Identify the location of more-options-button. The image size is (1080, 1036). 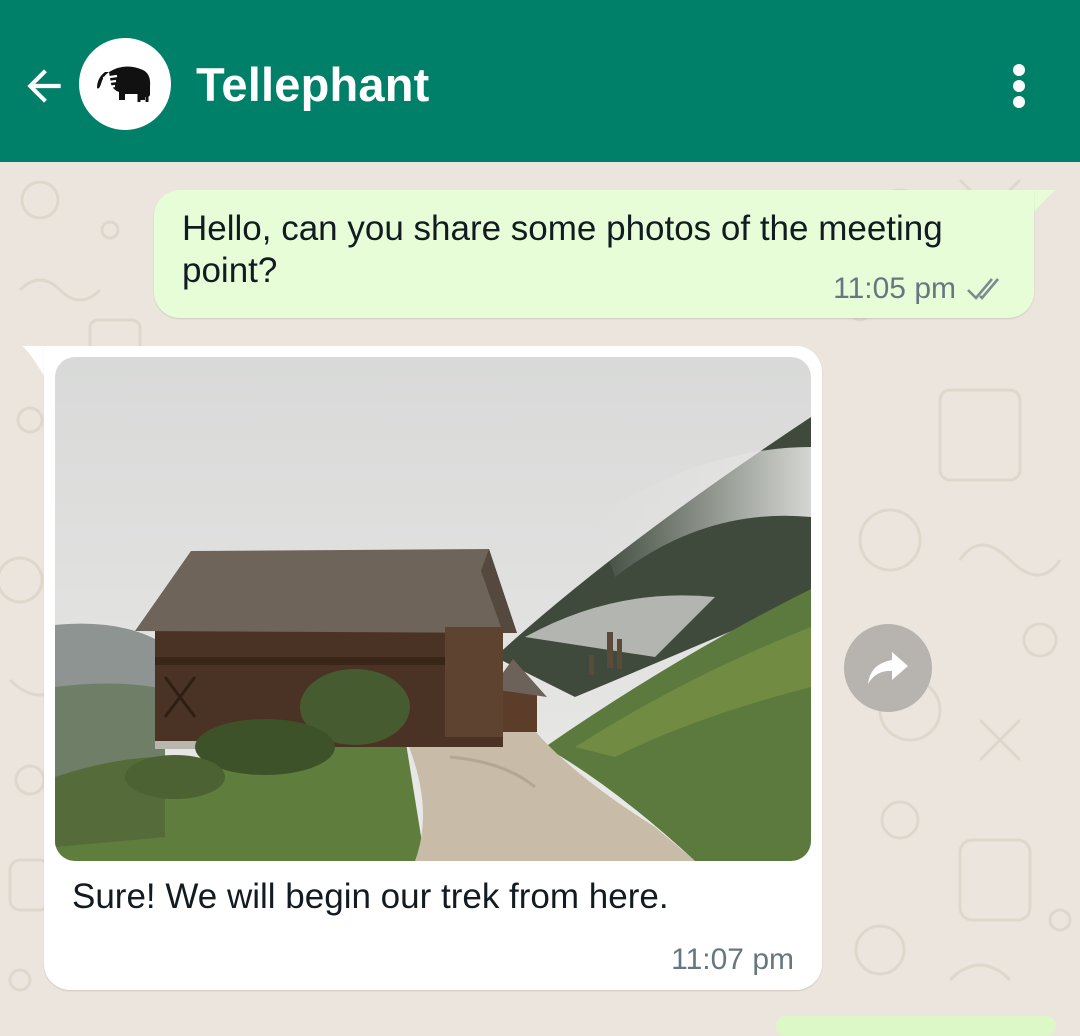
(1019, 86).